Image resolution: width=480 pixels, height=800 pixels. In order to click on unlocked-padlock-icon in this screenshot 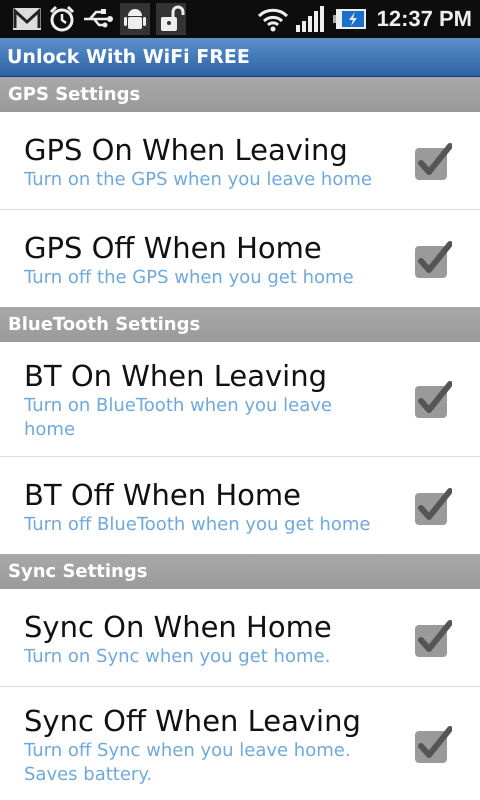, I will do `click(171, 19)`.